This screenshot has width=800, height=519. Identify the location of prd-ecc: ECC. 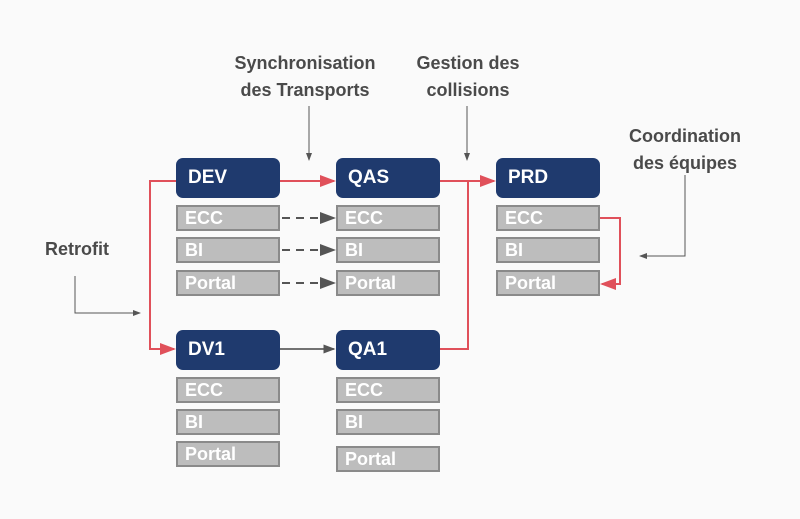
(548, 218).